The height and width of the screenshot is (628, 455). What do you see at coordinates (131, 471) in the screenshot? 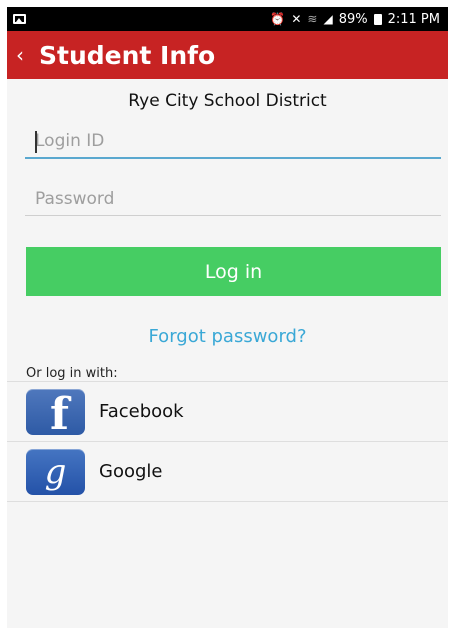
I see `google-label: Google` at bounding box center [131, 471].